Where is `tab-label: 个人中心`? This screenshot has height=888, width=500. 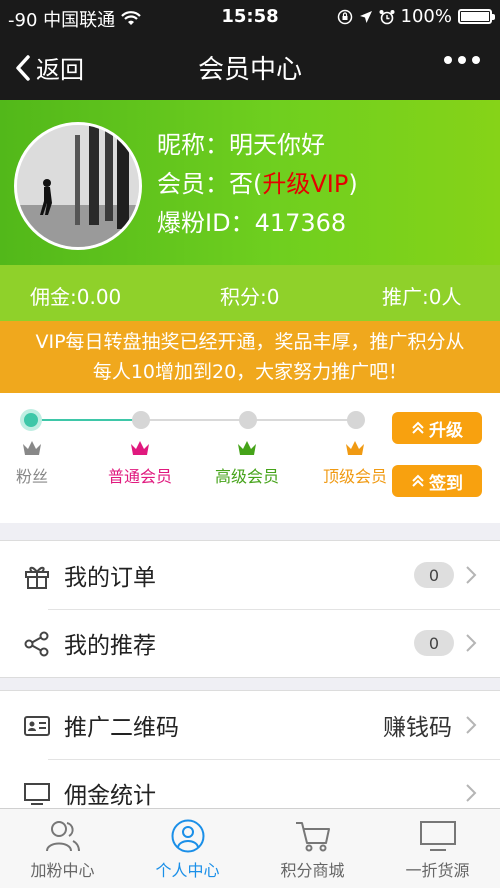
tab-label: 个人中心 is located at coordinates (187, 870).